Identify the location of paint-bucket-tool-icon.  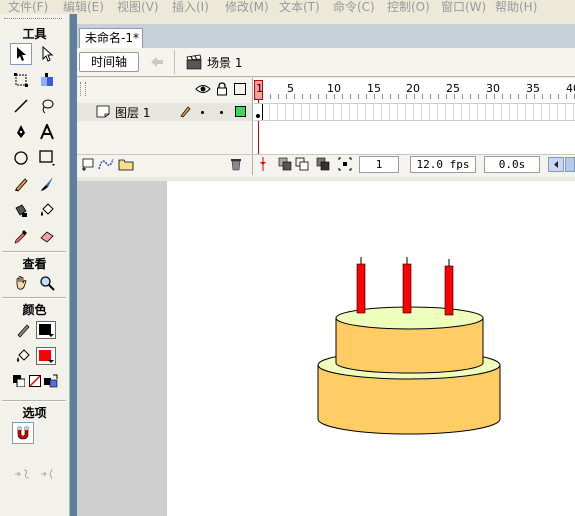
(47, 210).